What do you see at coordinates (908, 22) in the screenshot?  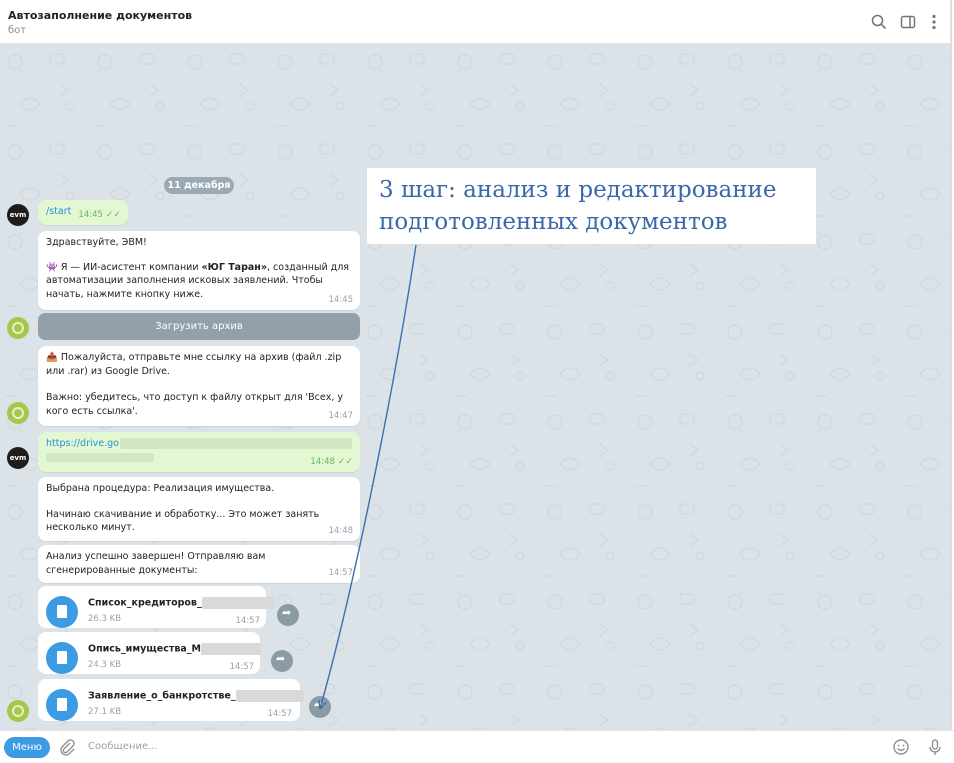 I see `sidebar-toggle-icon` at bounding box center [908, 22].